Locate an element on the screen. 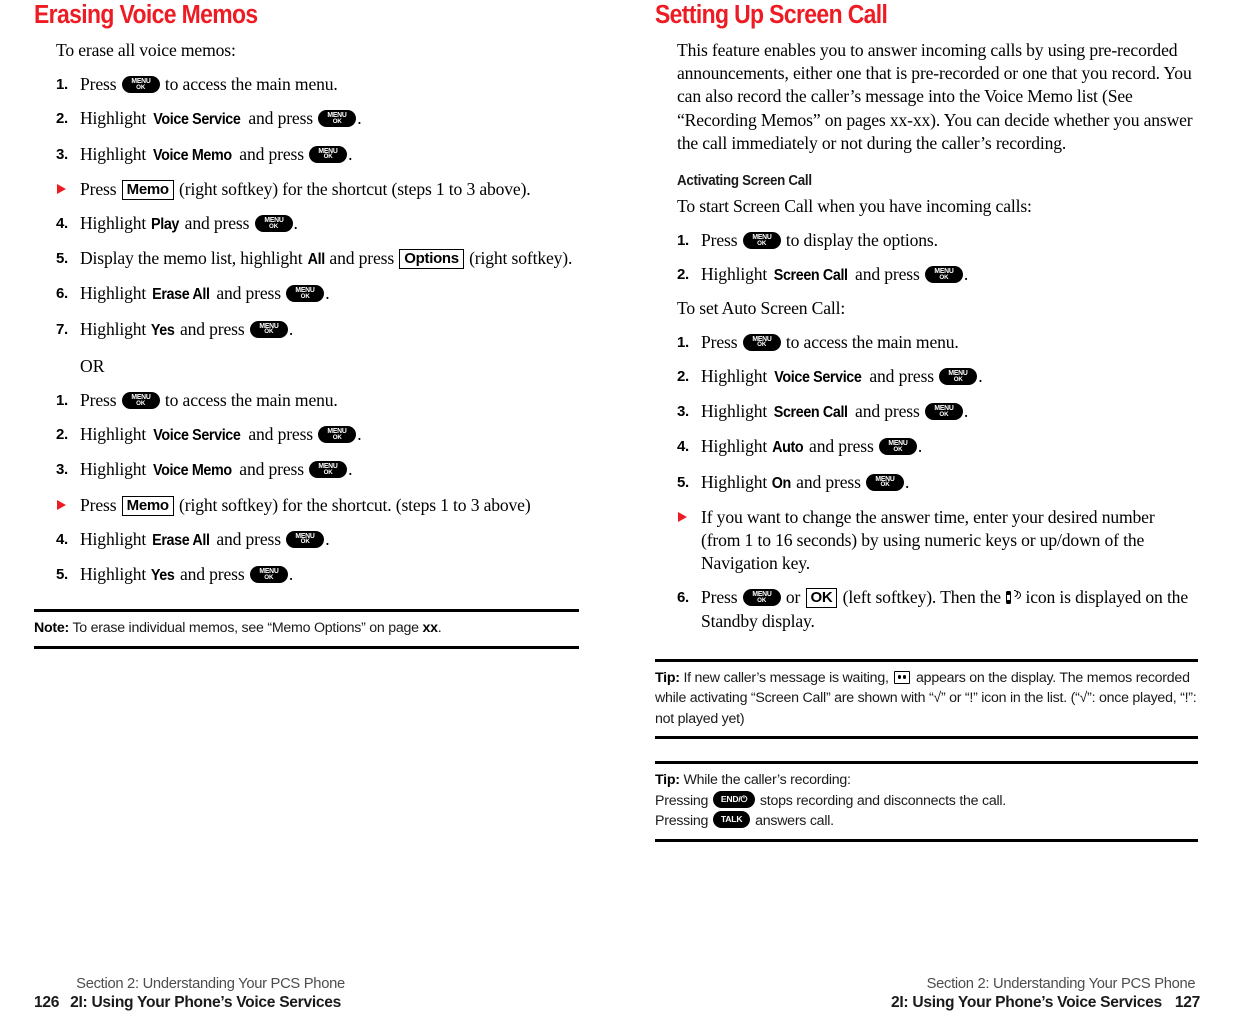  talk-key: TALK is located at coordinates (731, 820).